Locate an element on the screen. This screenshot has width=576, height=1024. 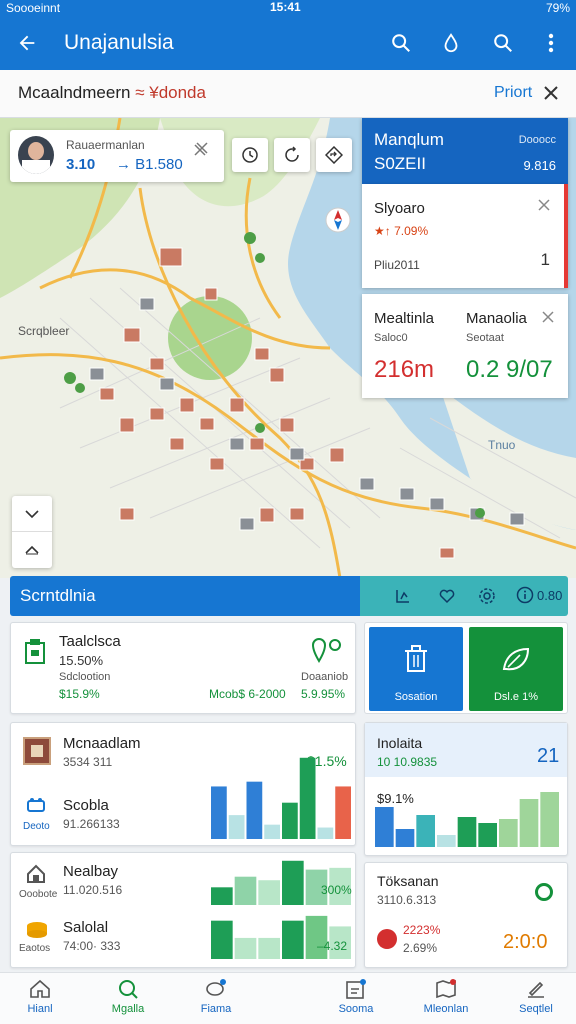
info-item2-sub2: Seotaat is located at coordinates (485, 338).